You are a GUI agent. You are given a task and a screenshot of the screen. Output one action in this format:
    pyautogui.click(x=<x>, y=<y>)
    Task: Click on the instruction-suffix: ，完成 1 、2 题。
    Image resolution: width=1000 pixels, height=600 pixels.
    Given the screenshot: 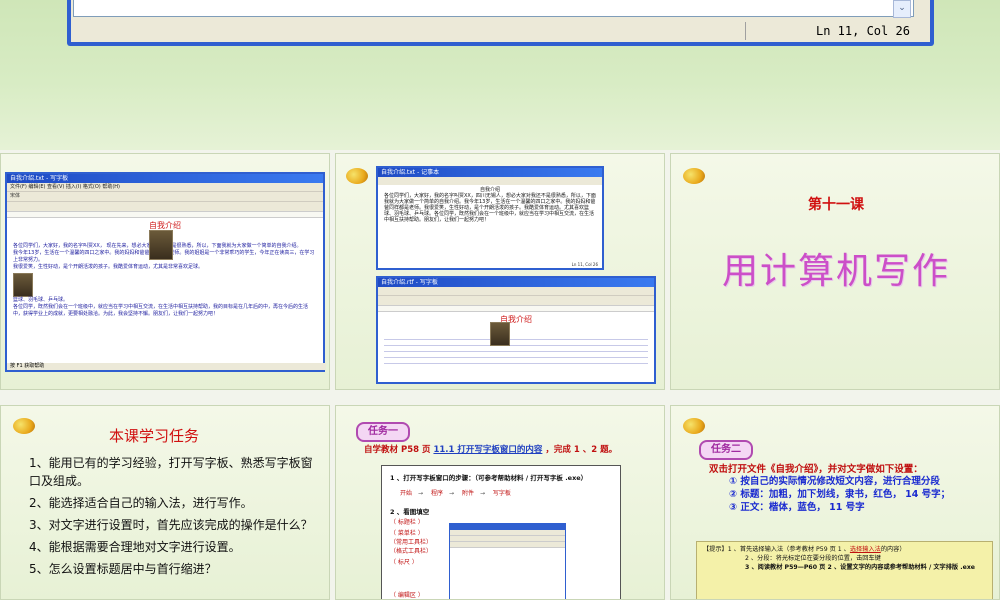 What is the action you would take?
    pyautogui.click(x=581, y=450)
    